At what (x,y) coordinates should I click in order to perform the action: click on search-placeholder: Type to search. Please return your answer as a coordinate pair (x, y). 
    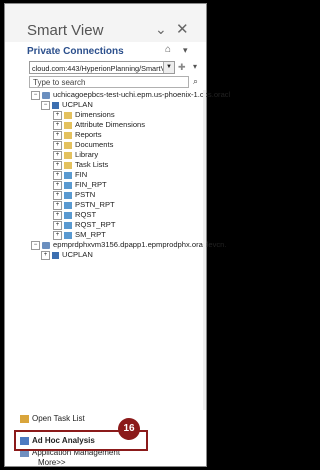
    Looking at the image, I should click on (59, 82).